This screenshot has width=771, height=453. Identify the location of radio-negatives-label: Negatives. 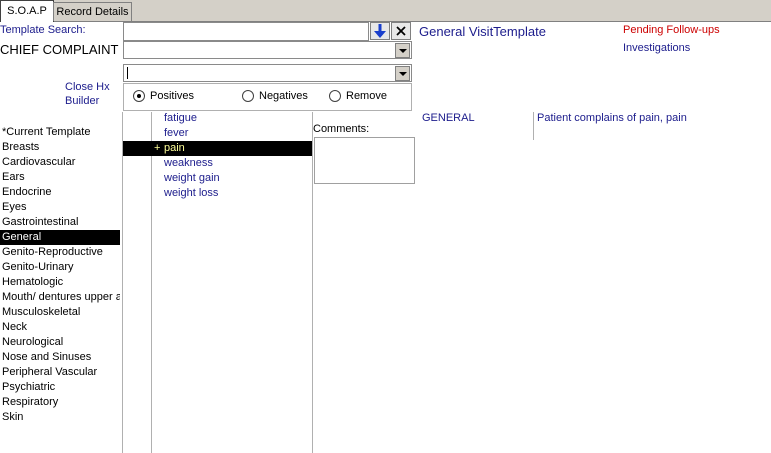
(283, 96).